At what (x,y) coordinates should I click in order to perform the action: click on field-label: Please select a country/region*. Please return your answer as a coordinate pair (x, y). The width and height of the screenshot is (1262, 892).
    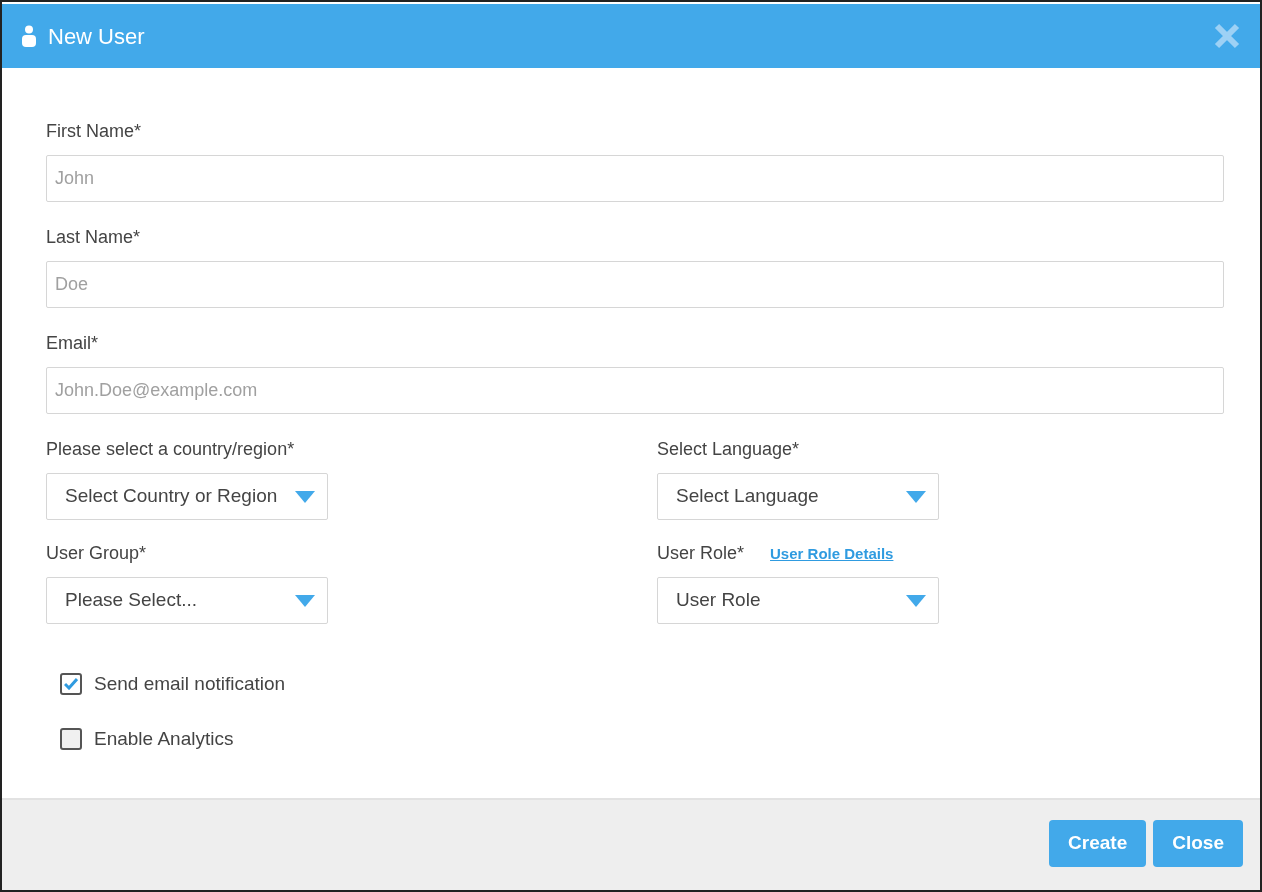
    Looking at the image, I should click on (170, 449).